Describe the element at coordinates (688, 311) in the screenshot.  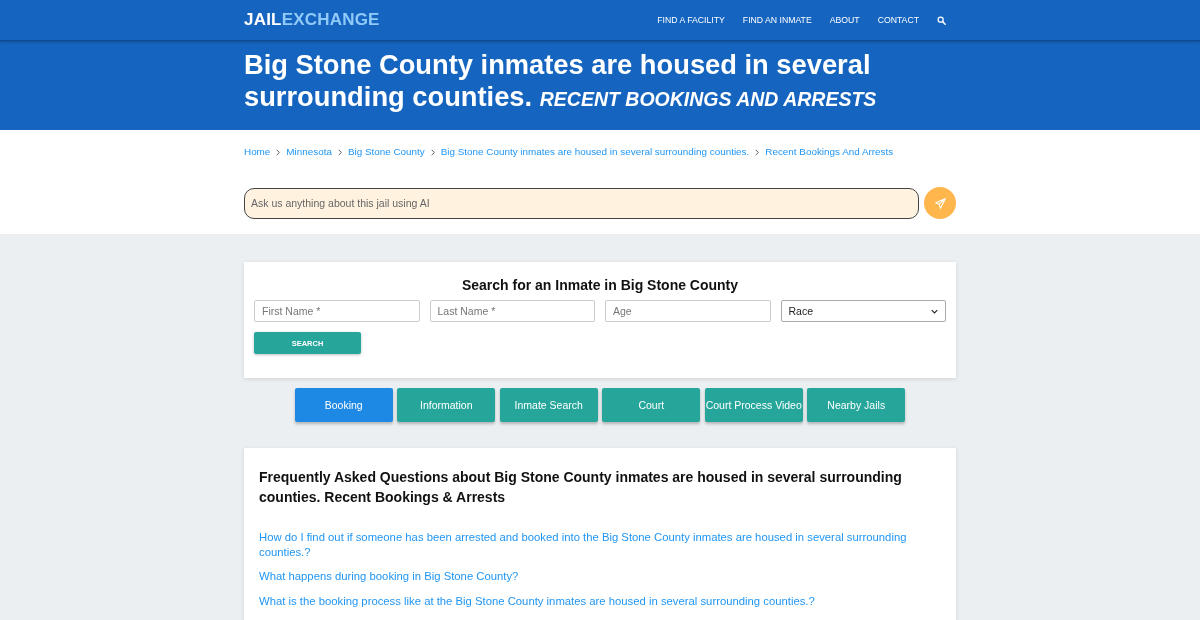
I see `input-field: Age` at that location.